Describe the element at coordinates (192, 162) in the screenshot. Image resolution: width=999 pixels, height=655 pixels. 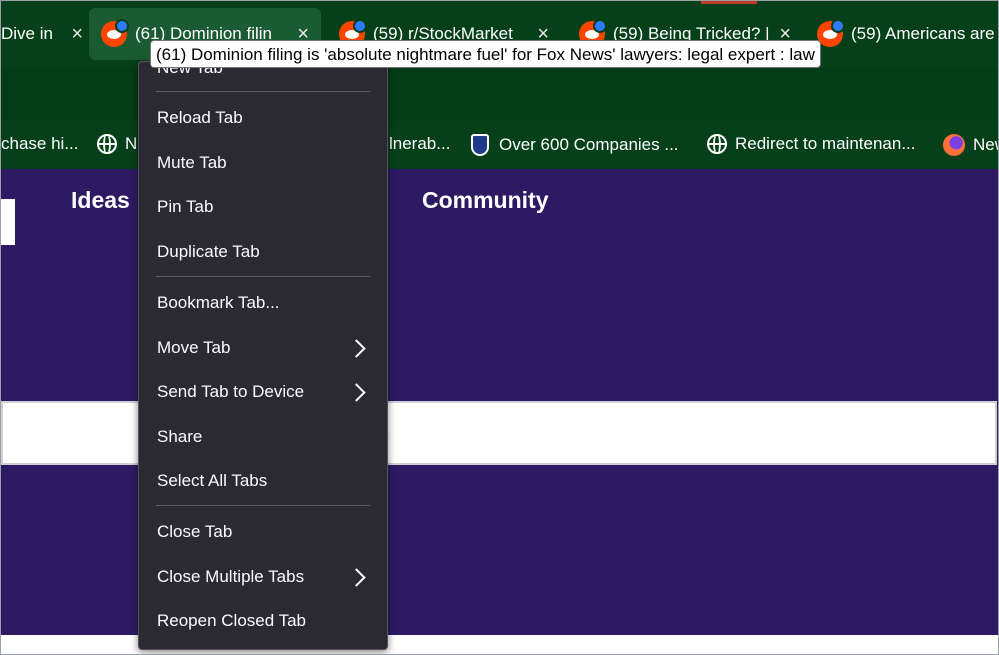
I see `menu-item-label: Mute Tab` at that location.